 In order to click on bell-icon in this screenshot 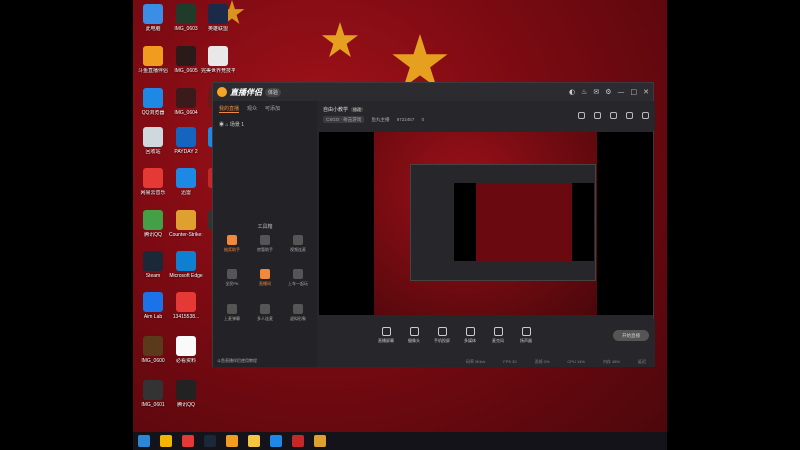, I will do `click(629, 115)`.